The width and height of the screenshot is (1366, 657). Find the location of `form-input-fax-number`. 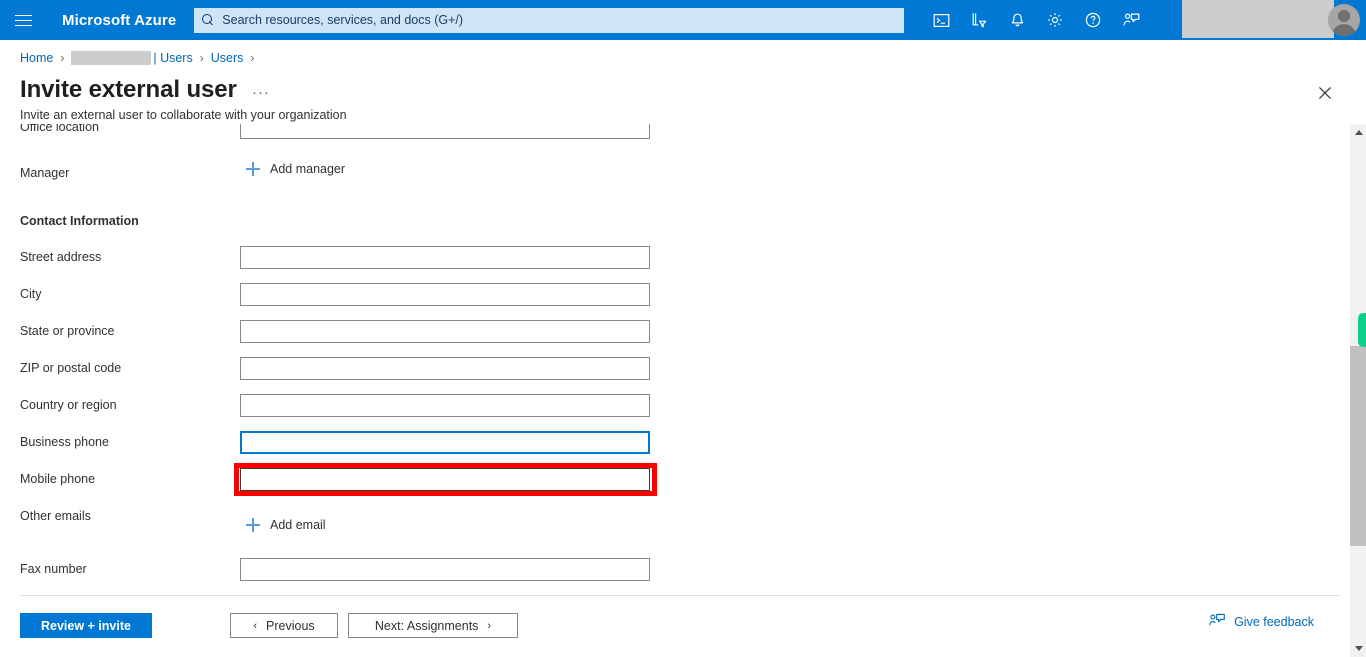

form-input-fax-number is located at coordinates (445, 569).